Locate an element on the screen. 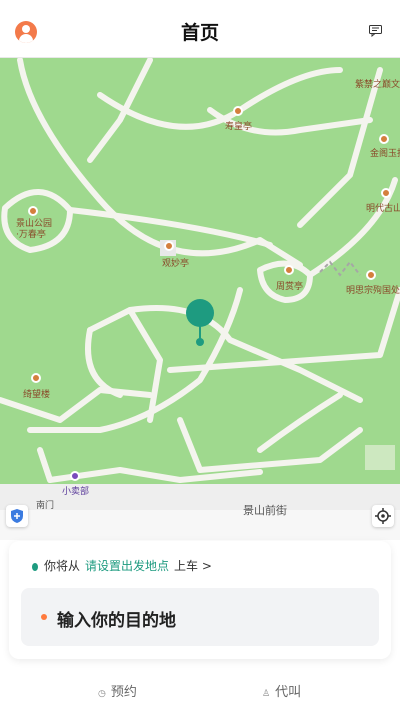 Image resolution: width=400 pixels, height=711 pixels. tab-reserve-label: 预约 is located at coordinates (123, 692).